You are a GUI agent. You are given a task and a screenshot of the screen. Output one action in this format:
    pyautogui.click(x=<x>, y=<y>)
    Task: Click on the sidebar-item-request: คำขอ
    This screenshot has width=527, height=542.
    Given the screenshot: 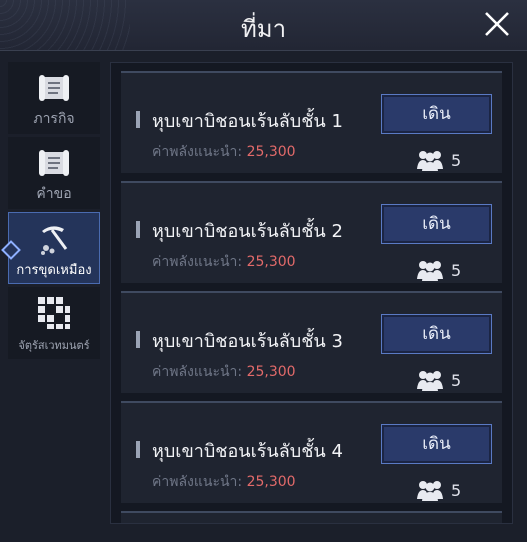 What is the action you would take?
    pyautogui.click(x=54, y=173)
    